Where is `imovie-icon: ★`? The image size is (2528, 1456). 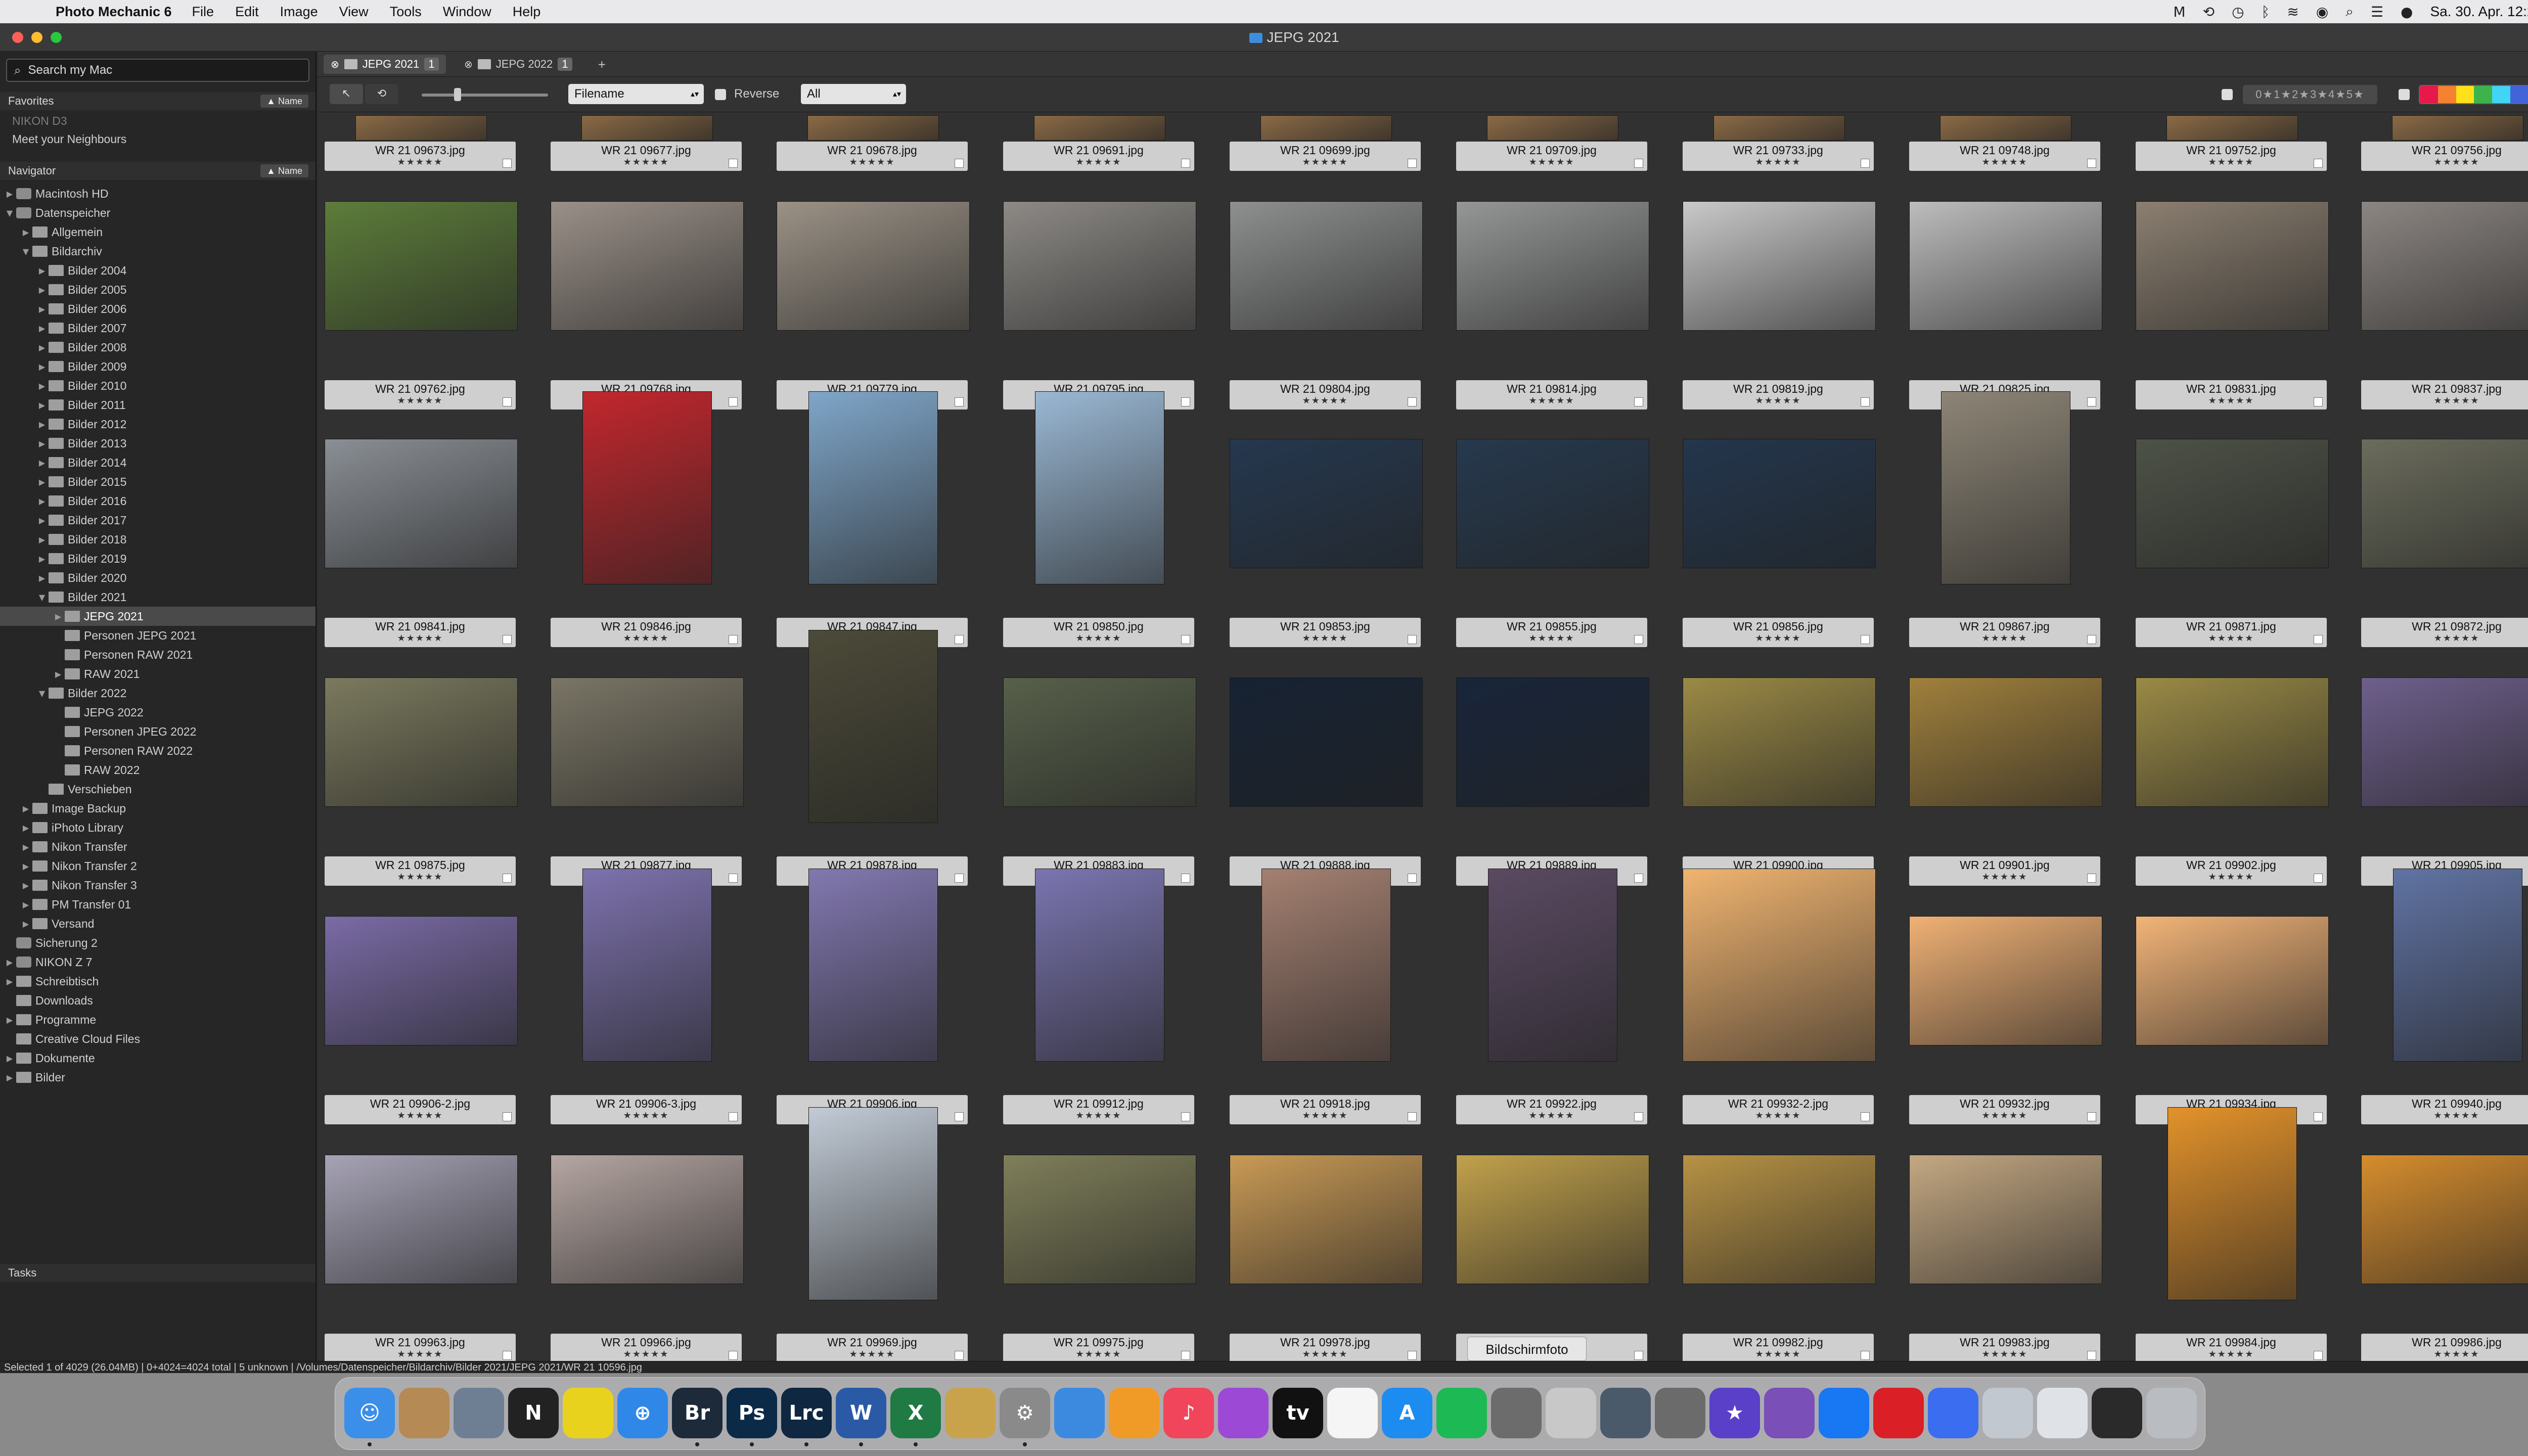 imovie-icon: ★ is located at coordinates (1735, 1413).